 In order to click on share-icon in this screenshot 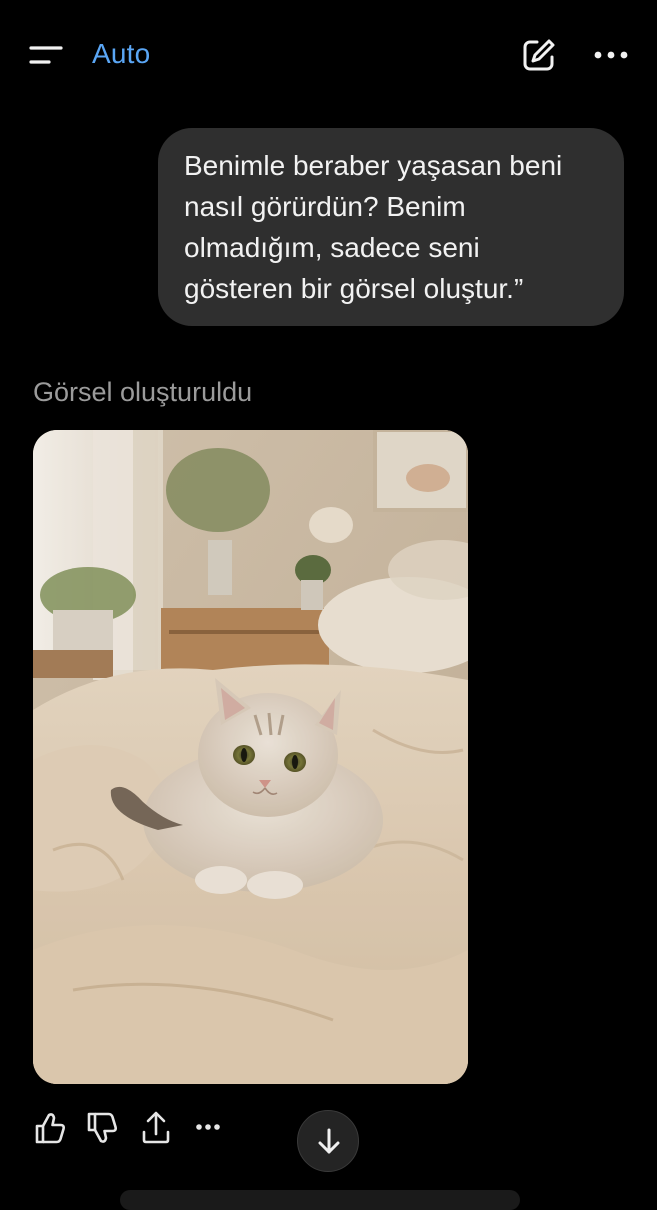, I will do `click(156, 1128)`.